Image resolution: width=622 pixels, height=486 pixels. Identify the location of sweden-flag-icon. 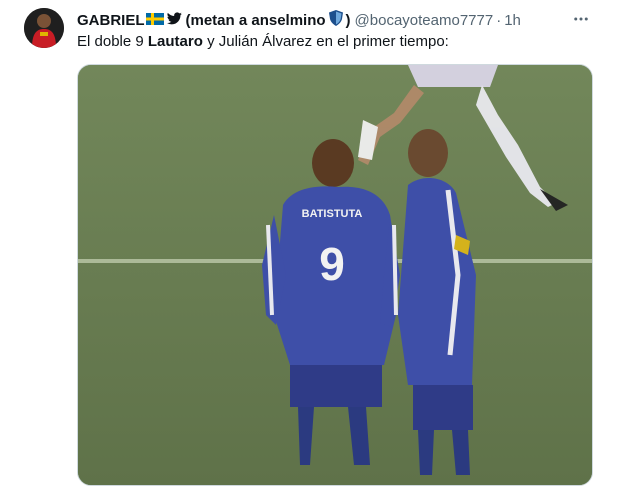
(154, 20).